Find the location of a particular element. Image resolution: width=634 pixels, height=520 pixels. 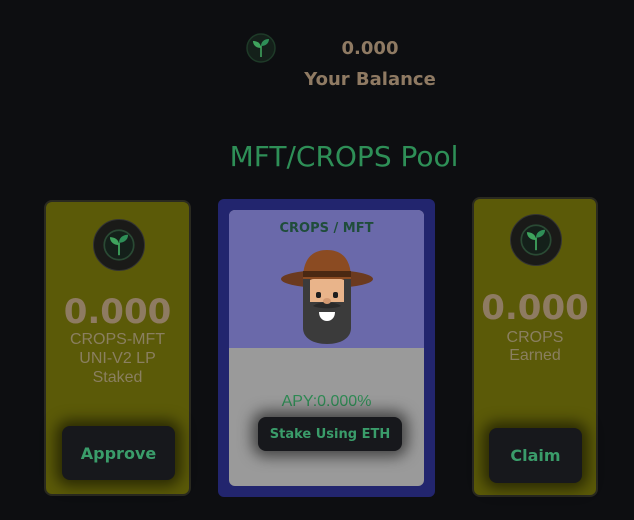

staked-value: 0.000 is located at coordinates (117, 312).